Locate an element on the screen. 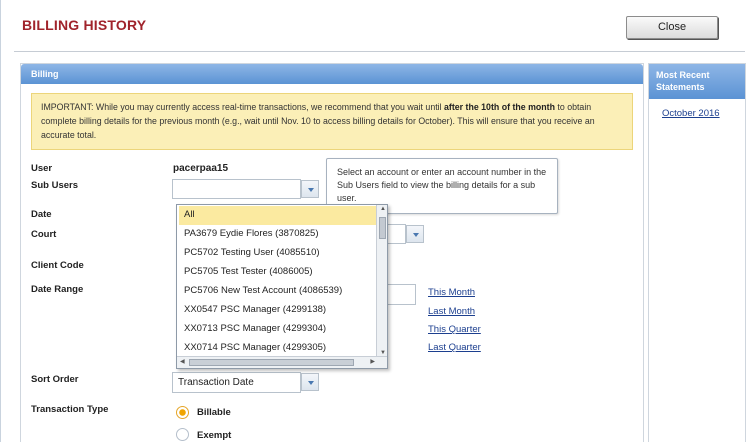  list-item: XX0547 PSC Manager (4299138) is located at coordinates (278, 310).